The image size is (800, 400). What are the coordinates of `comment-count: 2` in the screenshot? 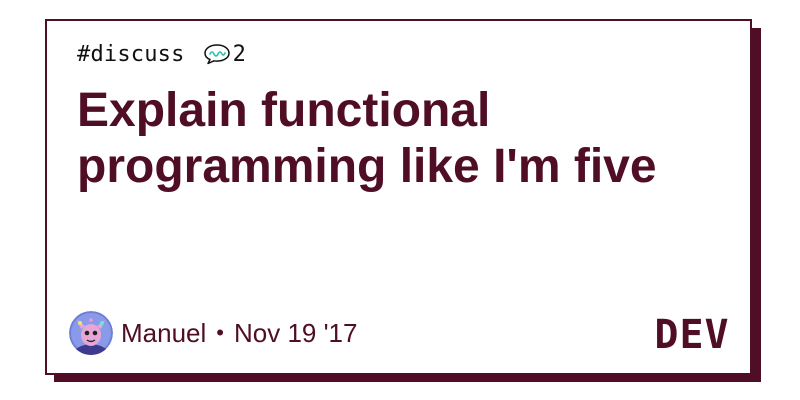 It's located at (239, 54).